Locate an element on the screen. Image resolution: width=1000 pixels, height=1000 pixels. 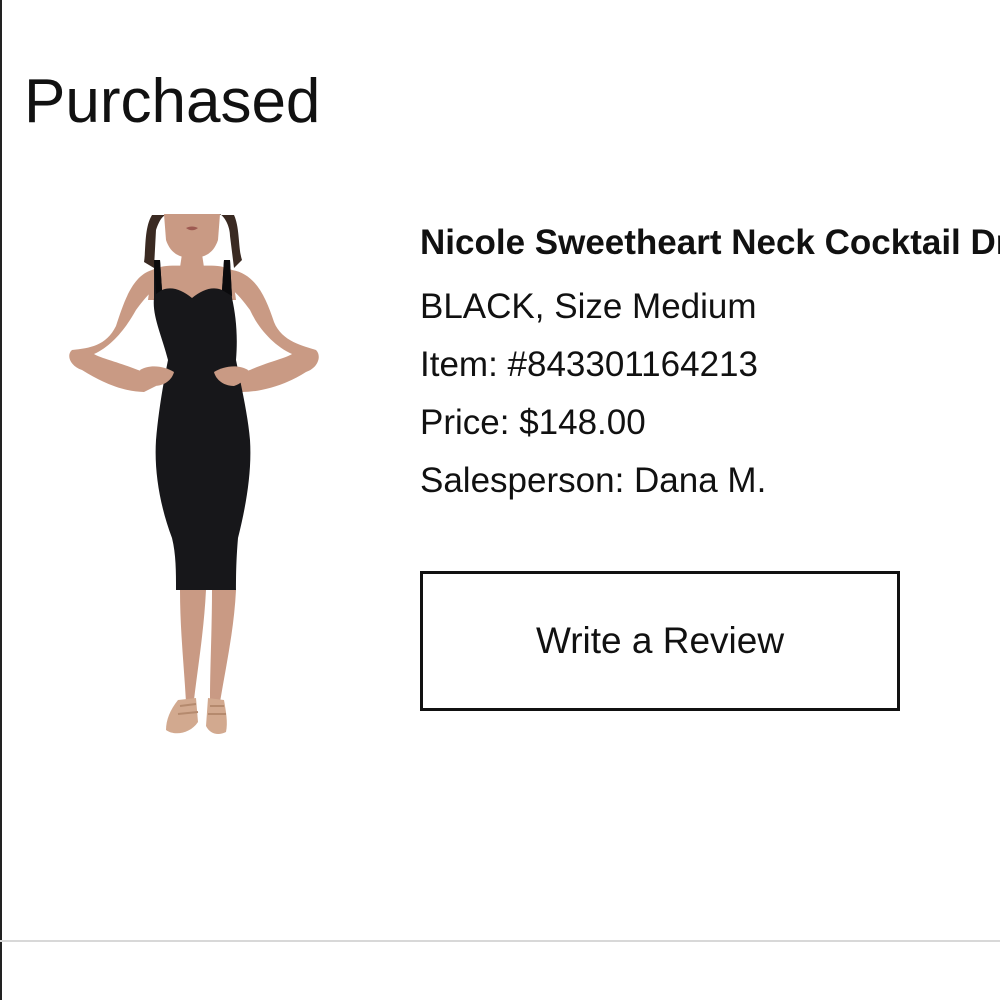
bottom-divider is located at coordinates (500, 941).